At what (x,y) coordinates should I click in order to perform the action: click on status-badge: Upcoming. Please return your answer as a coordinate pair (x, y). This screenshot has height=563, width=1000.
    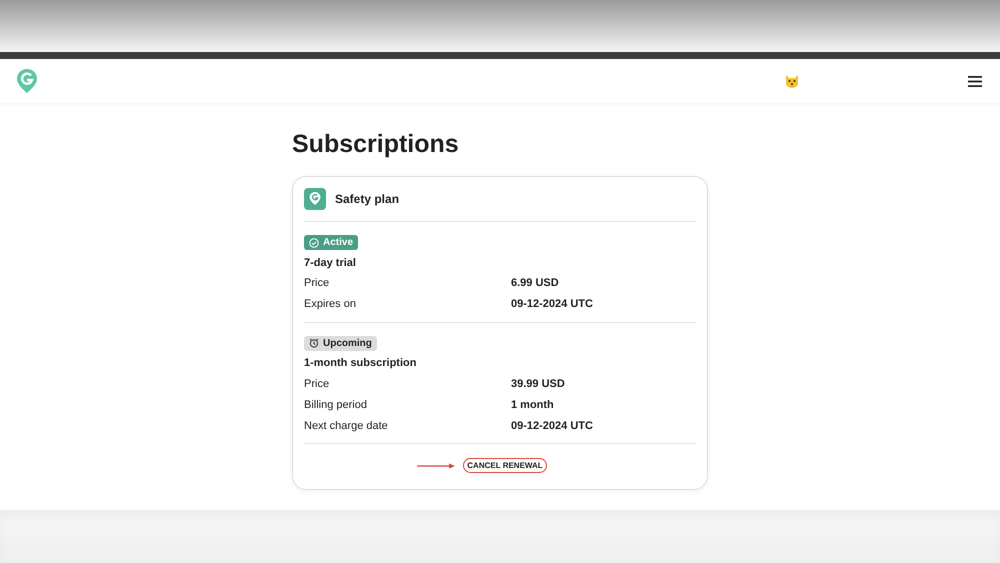
    Looking at the image, I should click on (340, 343).